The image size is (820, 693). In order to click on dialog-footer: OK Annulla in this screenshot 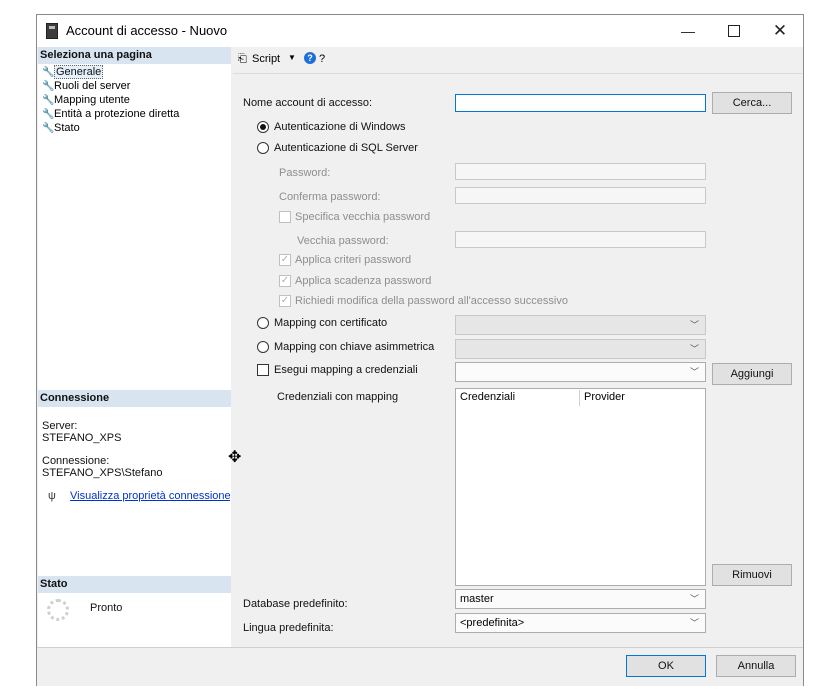, I will do `click(420, 666)`.